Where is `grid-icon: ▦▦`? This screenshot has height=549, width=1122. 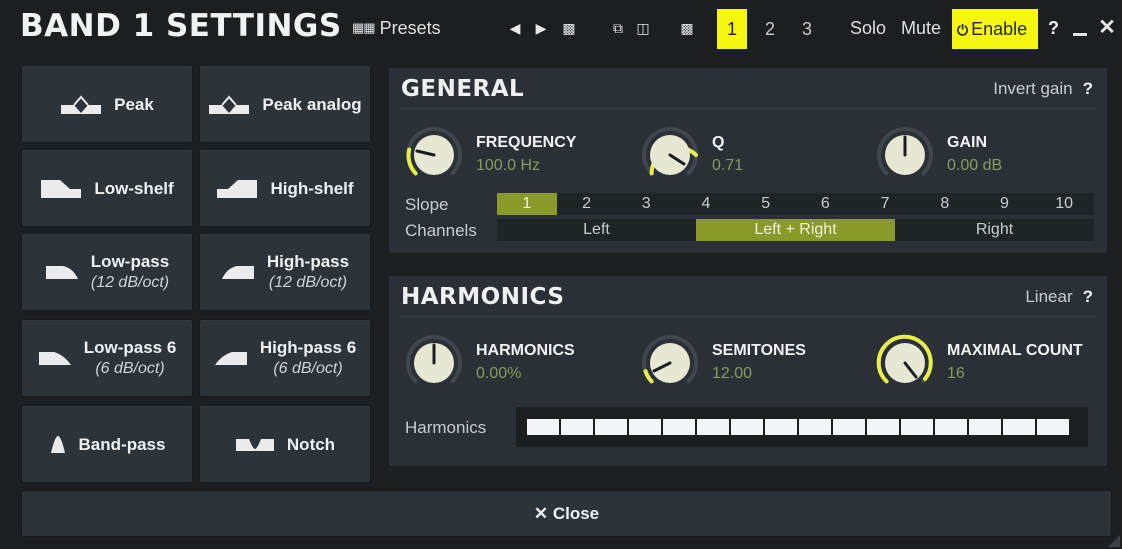
grid-icon: ▦▦ is located at coordinates (364, 27).